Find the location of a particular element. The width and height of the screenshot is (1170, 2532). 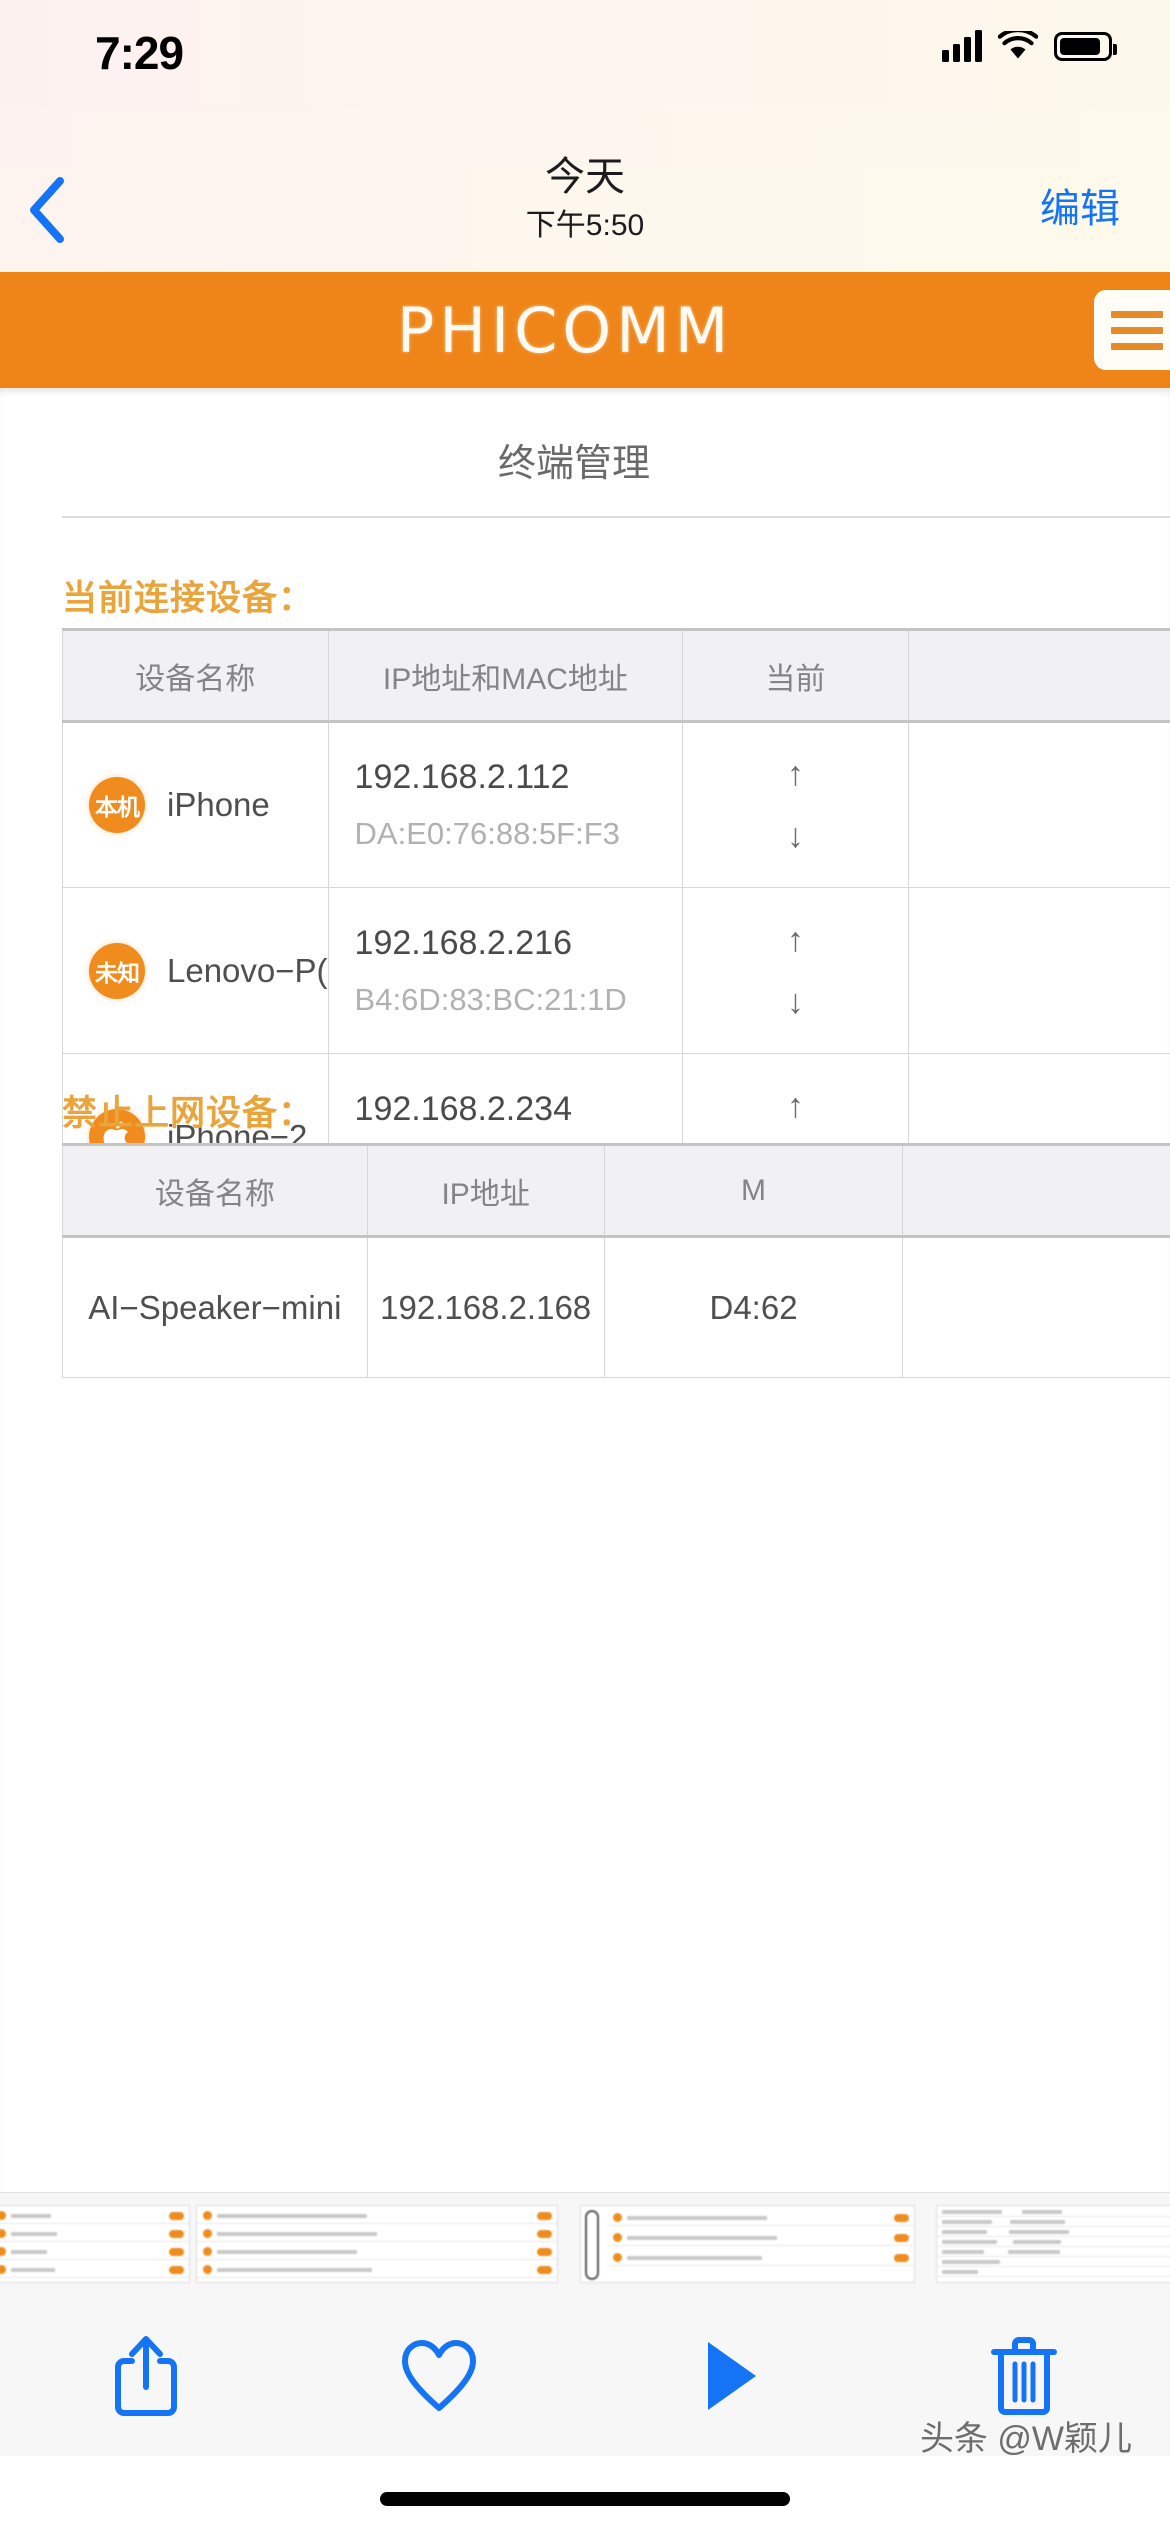

share-button is located at coordinates (146, 2376).